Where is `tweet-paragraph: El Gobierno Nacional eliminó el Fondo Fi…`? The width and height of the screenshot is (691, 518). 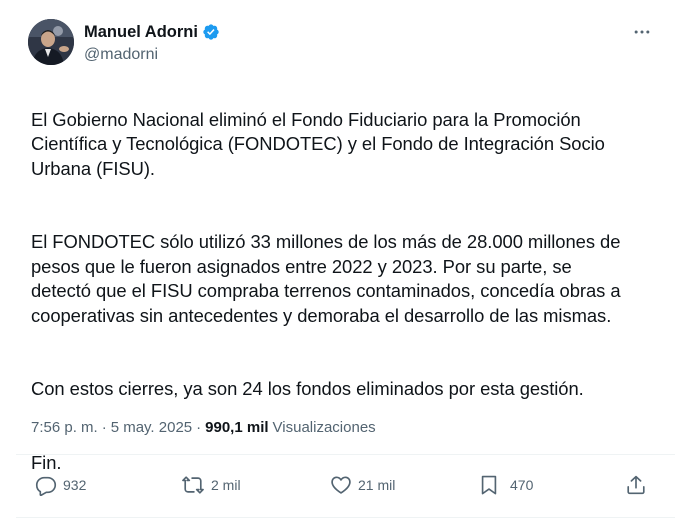 tweet-paragraph: El Gobierno Nacional eliminó el Fondo Fi… is located at coordinates (318, 143).